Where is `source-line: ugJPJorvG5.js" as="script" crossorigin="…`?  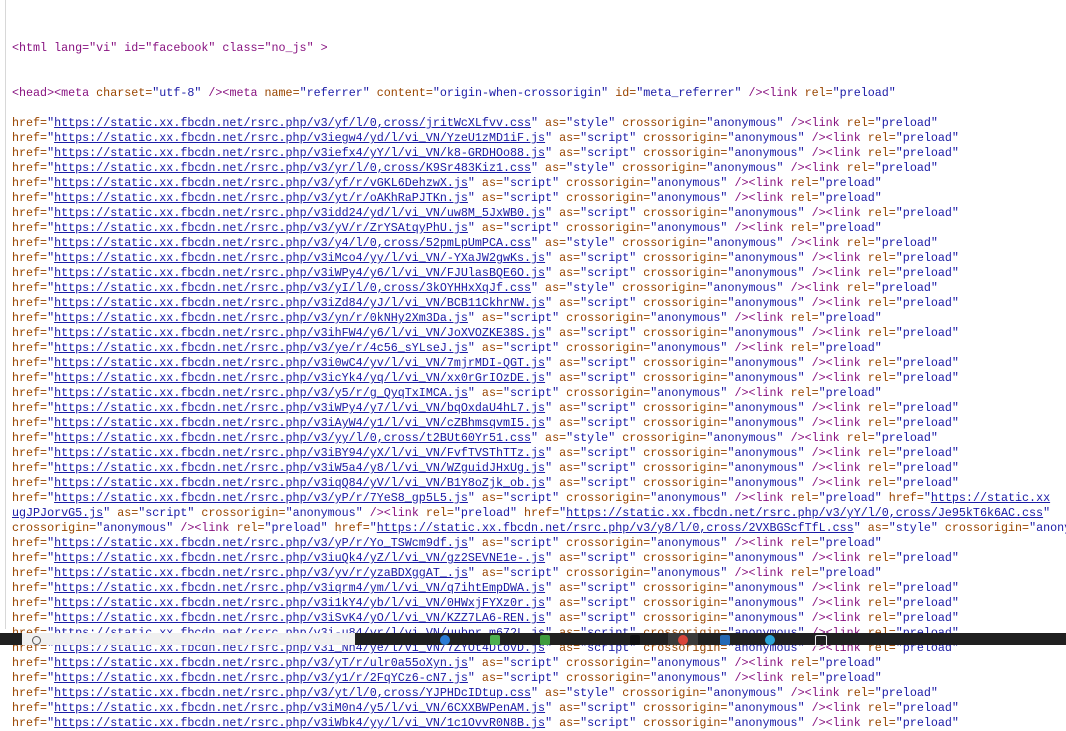 source-line: ugJPJorvG5.js" as="script" crossorigin="… is located at coordinates (533, 513).